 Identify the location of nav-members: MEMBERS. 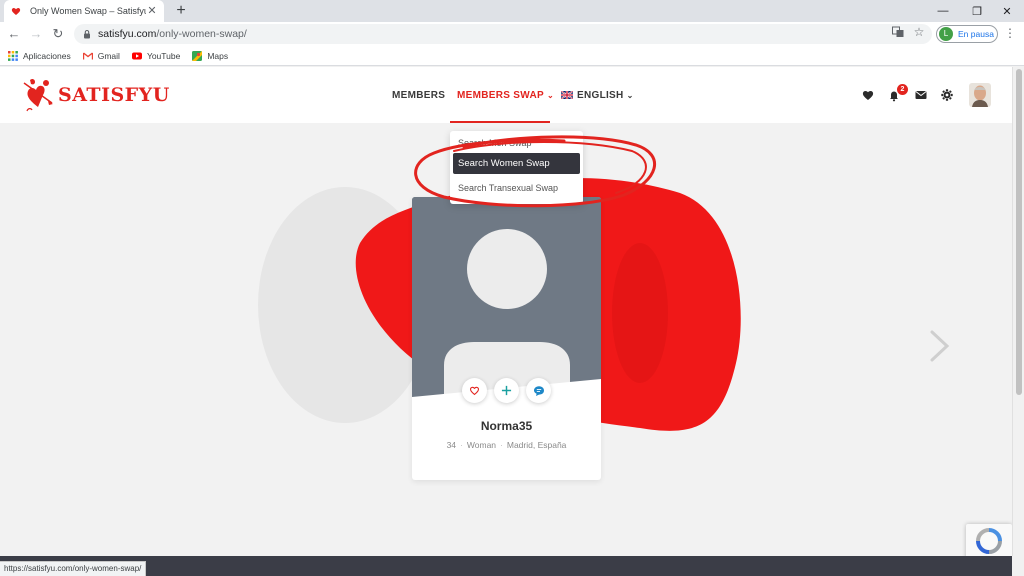
(418, 95).